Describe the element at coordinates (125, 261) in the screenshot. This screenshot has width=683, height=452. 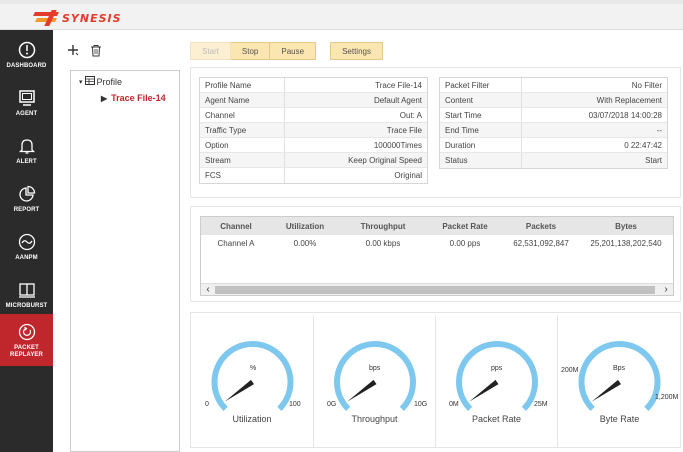
I see `profile-tree: ▾ Profile ▶ Trace File-14` at that location.